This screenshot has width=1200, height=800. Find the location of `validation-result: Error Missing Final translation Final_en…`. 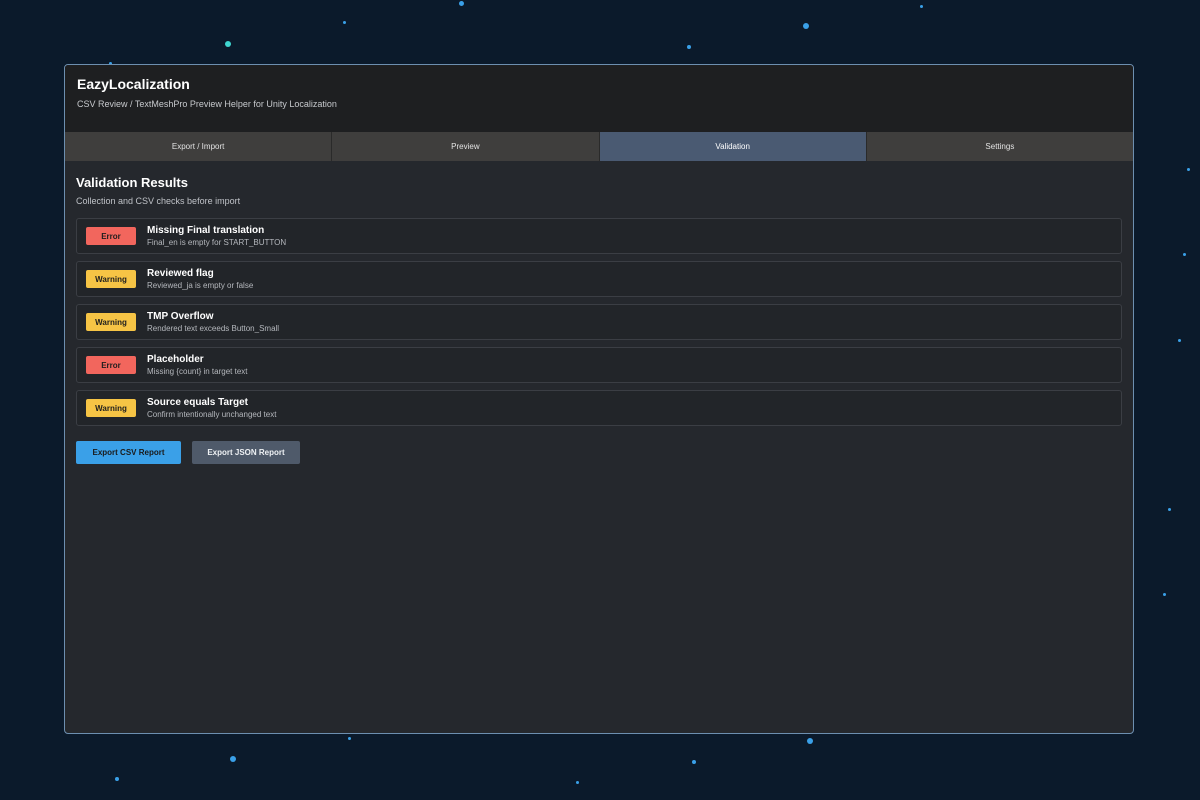

validation-result: Error Missing Final translation Final_en… is located at coordinates (599, 236).